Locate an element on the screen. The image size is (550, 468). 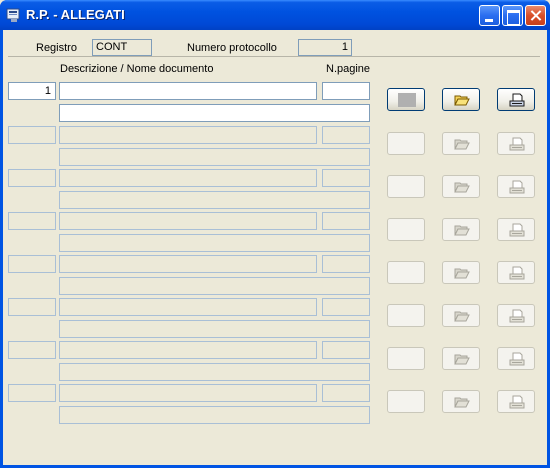
row-number-field: 1 is located at coordinates (32, 91).